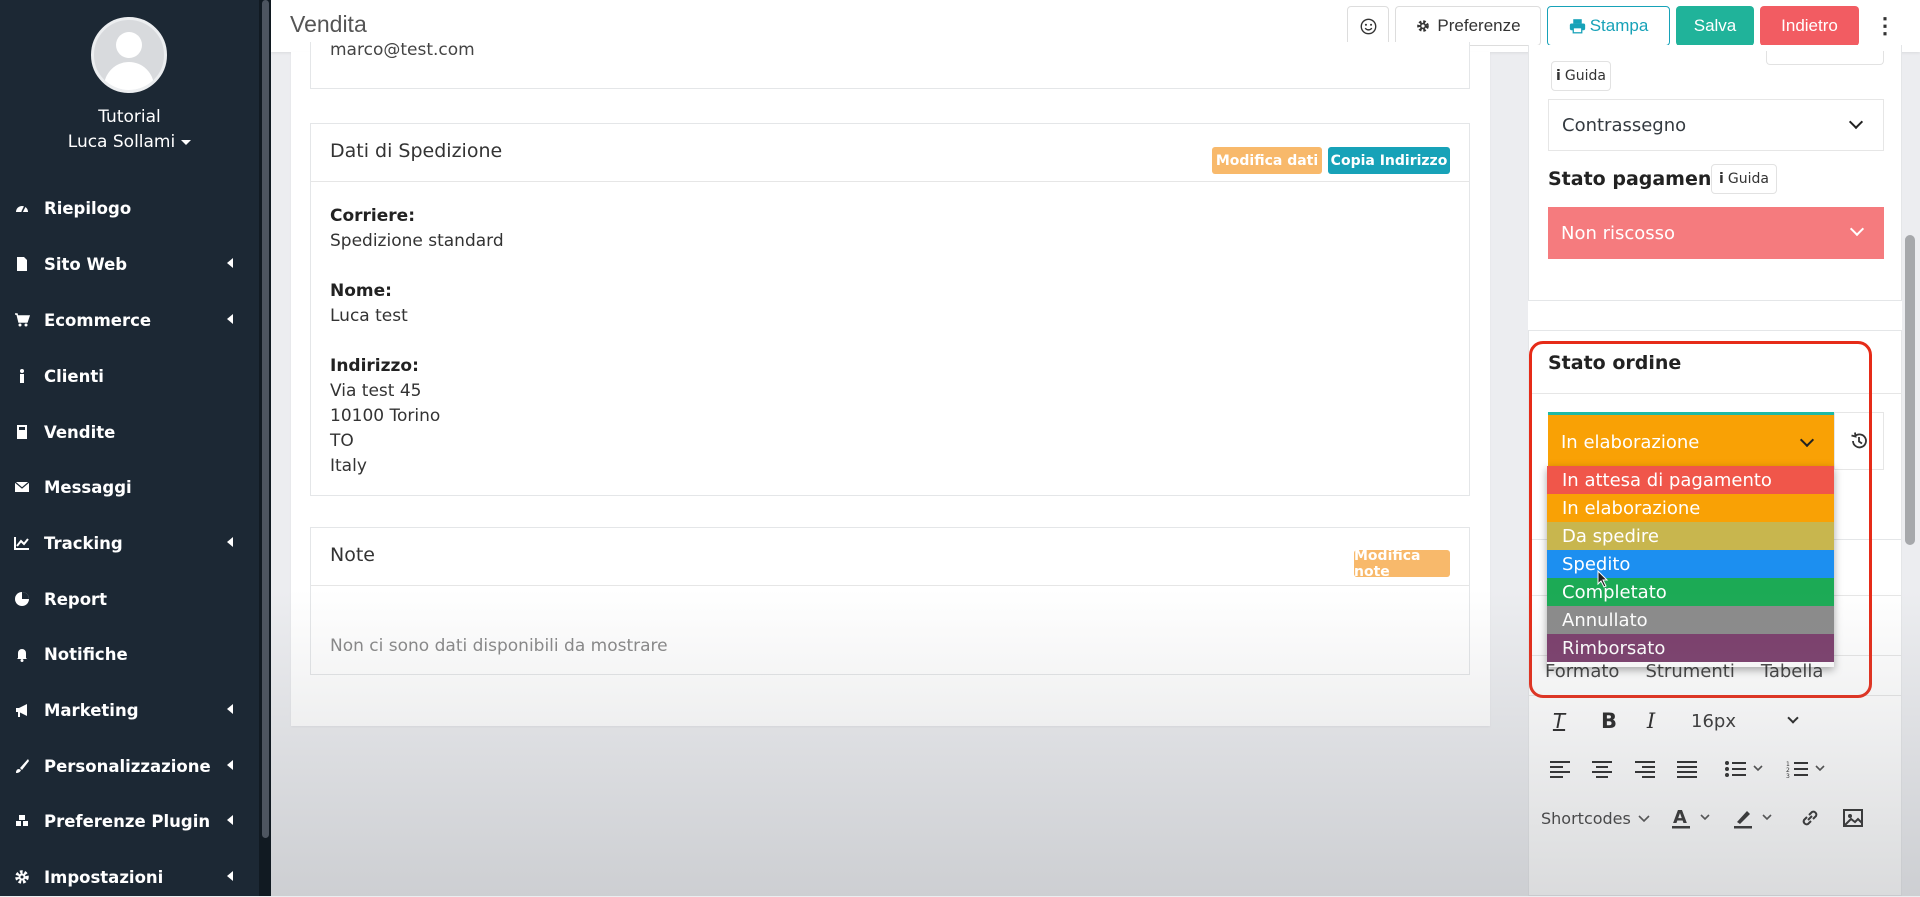 The width and height of the screenshot is (1920, 897). What do you see at coordinates (1389, 160) in the screenshot?
I see `copia-indirizzo-button: Copia Indirizzo` at bounding box center [1389, 160].